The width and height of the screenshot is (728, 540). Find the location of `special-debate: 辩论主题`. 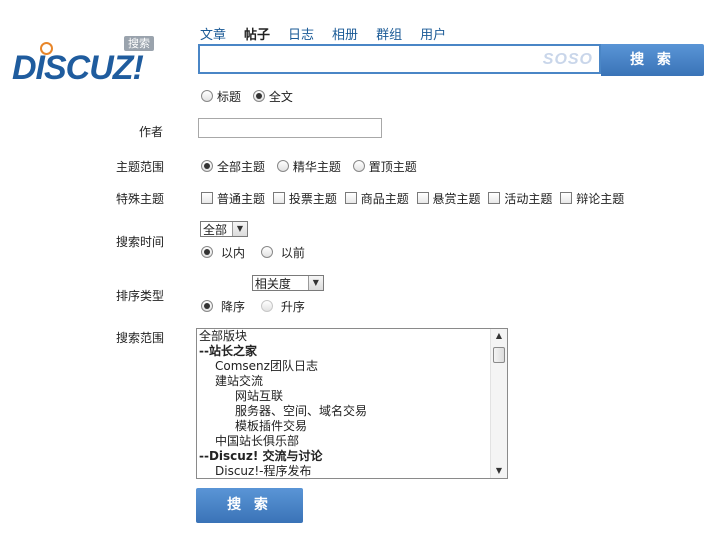

special-debate: 辩论主题 is located at coordinates (592, 199).